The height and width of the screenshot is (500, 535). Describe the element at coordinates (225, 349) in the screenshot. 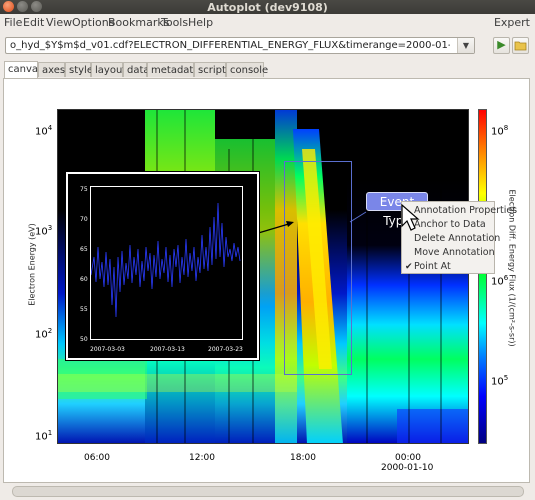

I see `inset-x-tick: 2007-03-23` at that location.